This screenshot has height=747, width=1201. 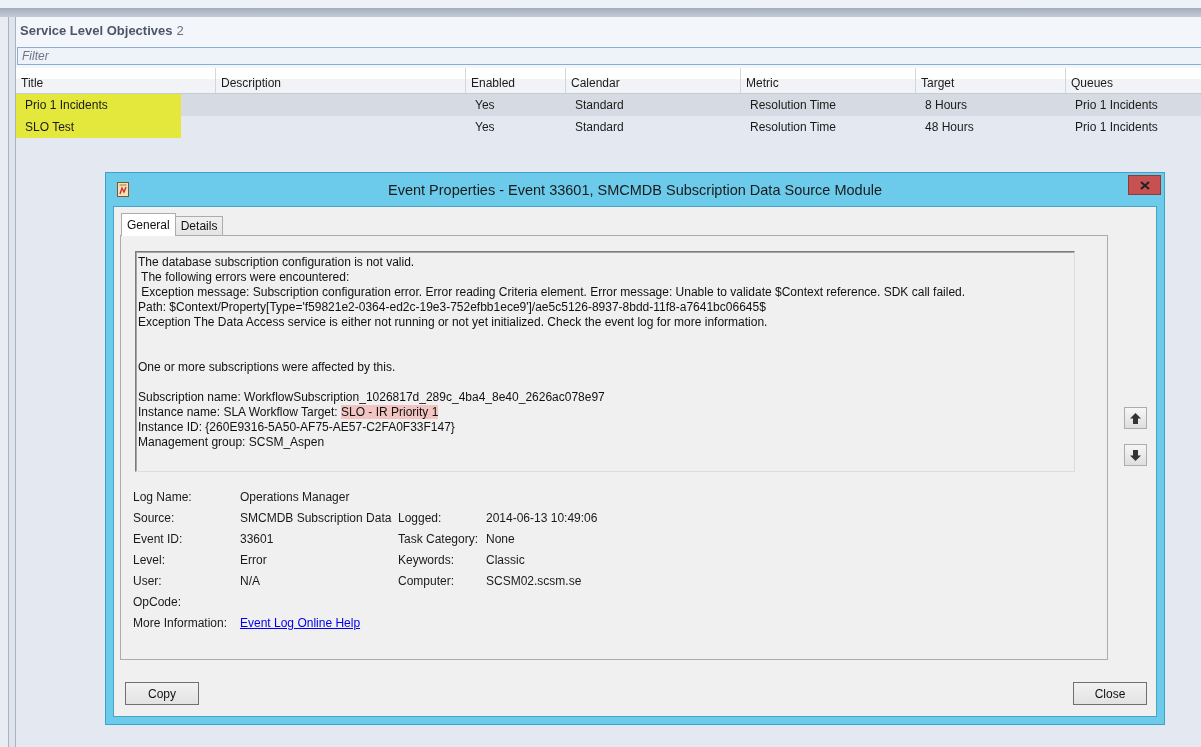 What do you see at coordinates (828, 80) in the screenshot?
I see `column-header: Metric` at bounding box center [828, 80].